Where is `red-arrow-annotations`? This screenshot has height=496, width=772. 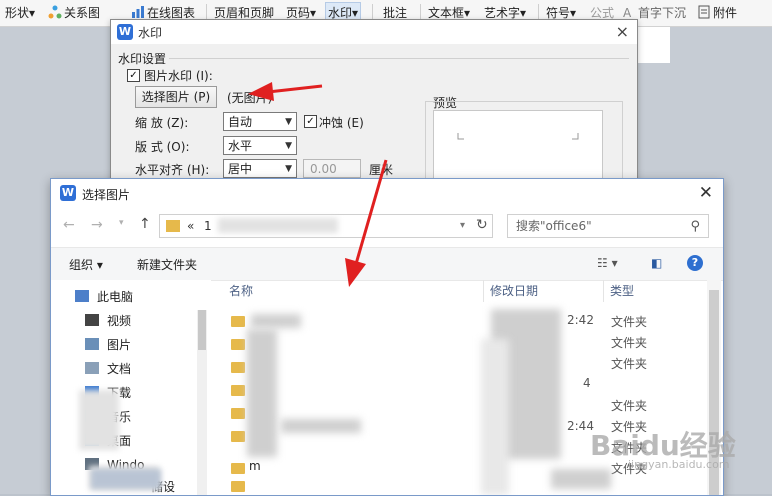 red-arrow-annotations is located at coordinates (318, 184).